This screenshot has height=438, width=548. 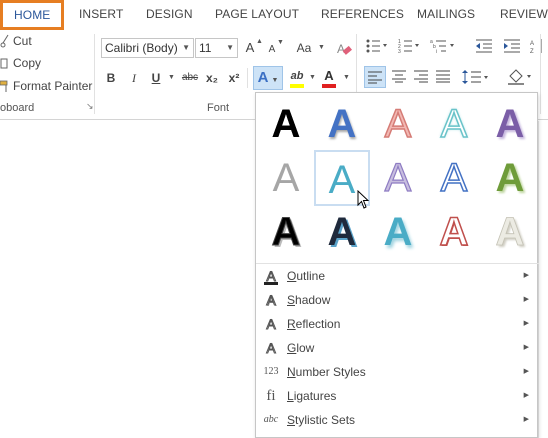 I want to click on format-painter-icon, so click(x=5, y=86).